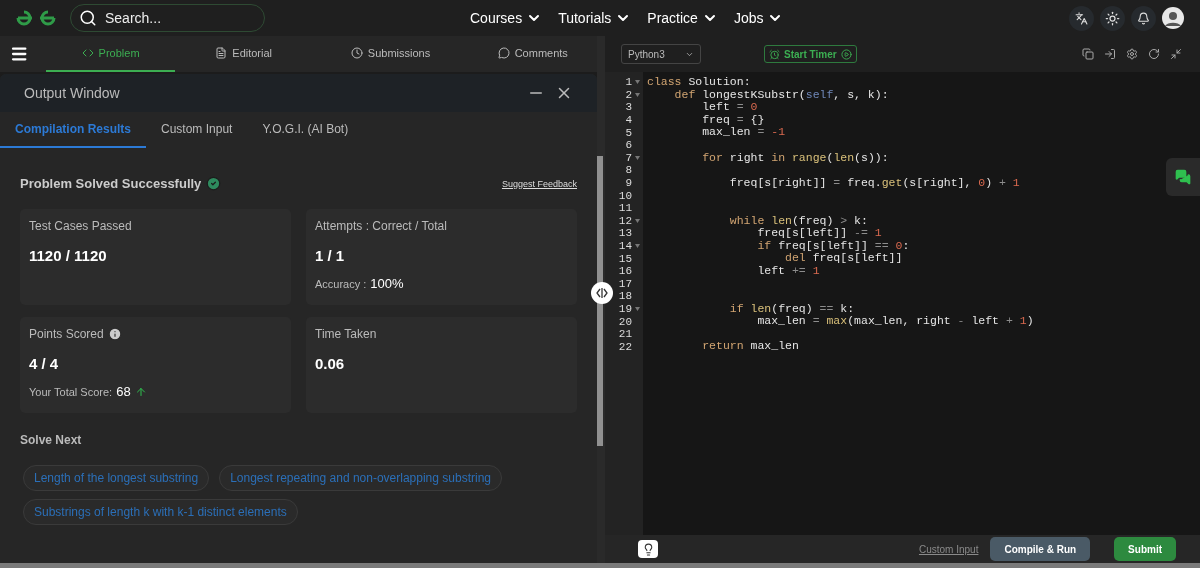 Image resolution: width=1200 pixels, height=568 pixels. Describe the element at coordinates (341, 283) in the screenshot. I see `stat-sub-label: Accuracy :` at that location.